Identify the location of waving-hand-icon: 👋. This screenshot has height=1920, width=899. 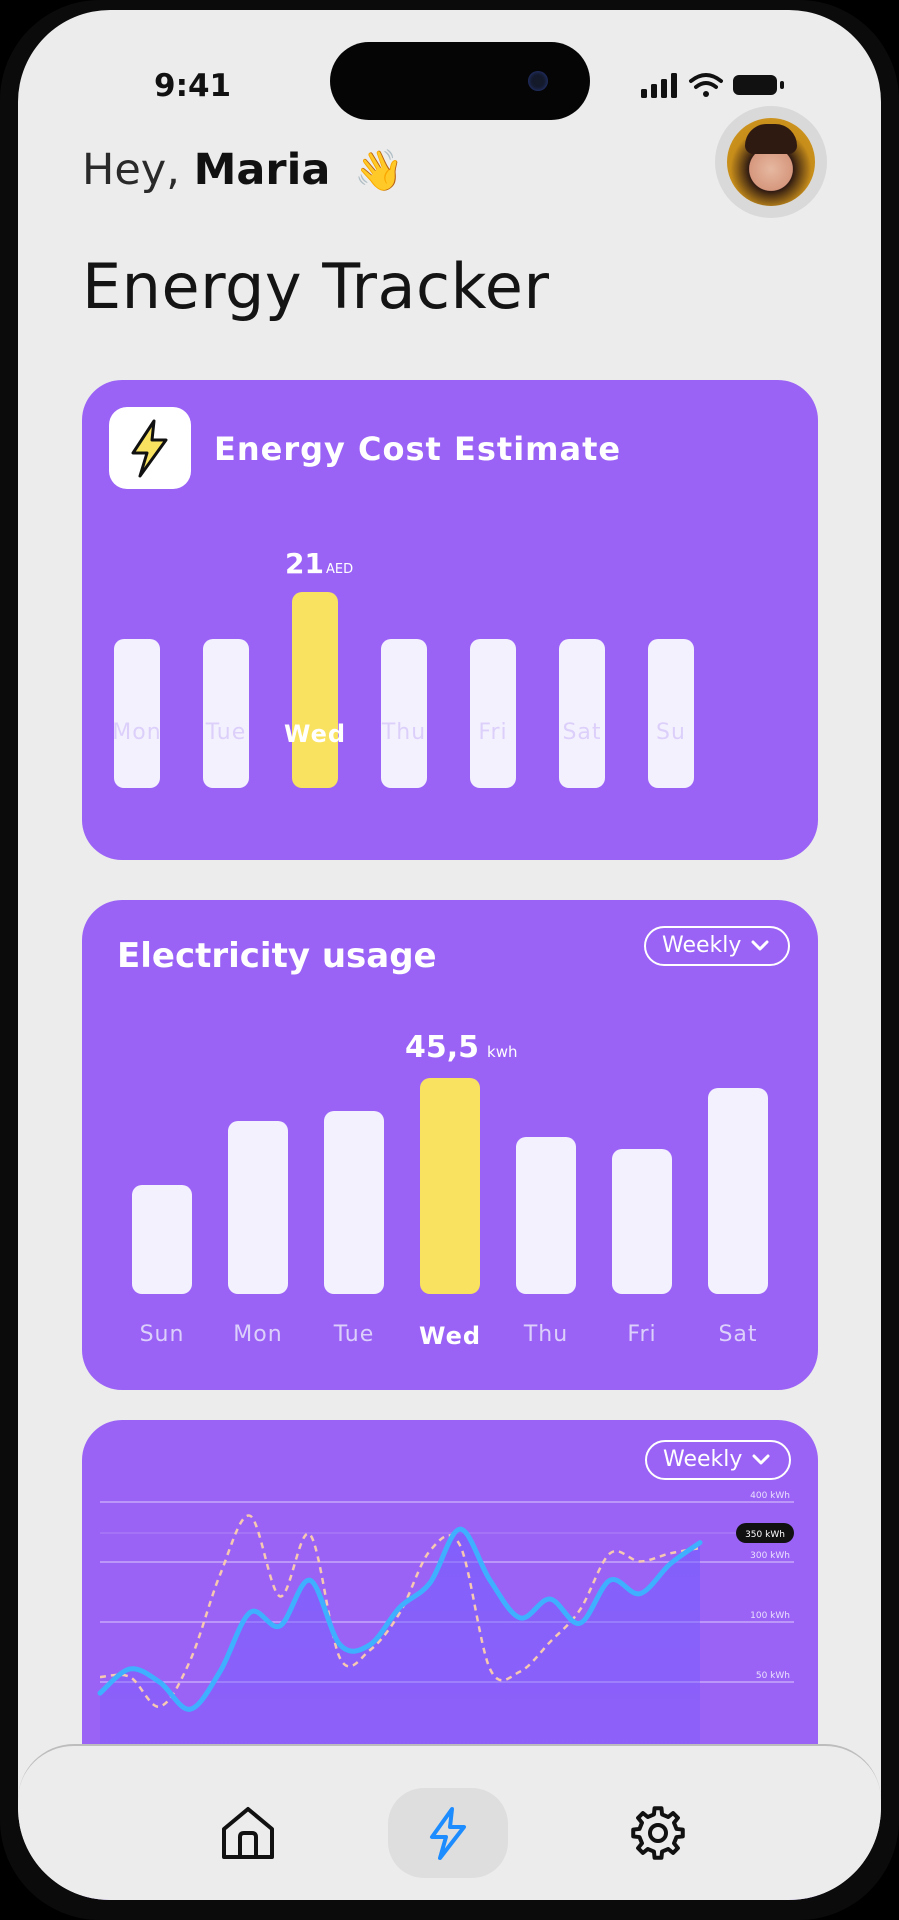
(379, 171).